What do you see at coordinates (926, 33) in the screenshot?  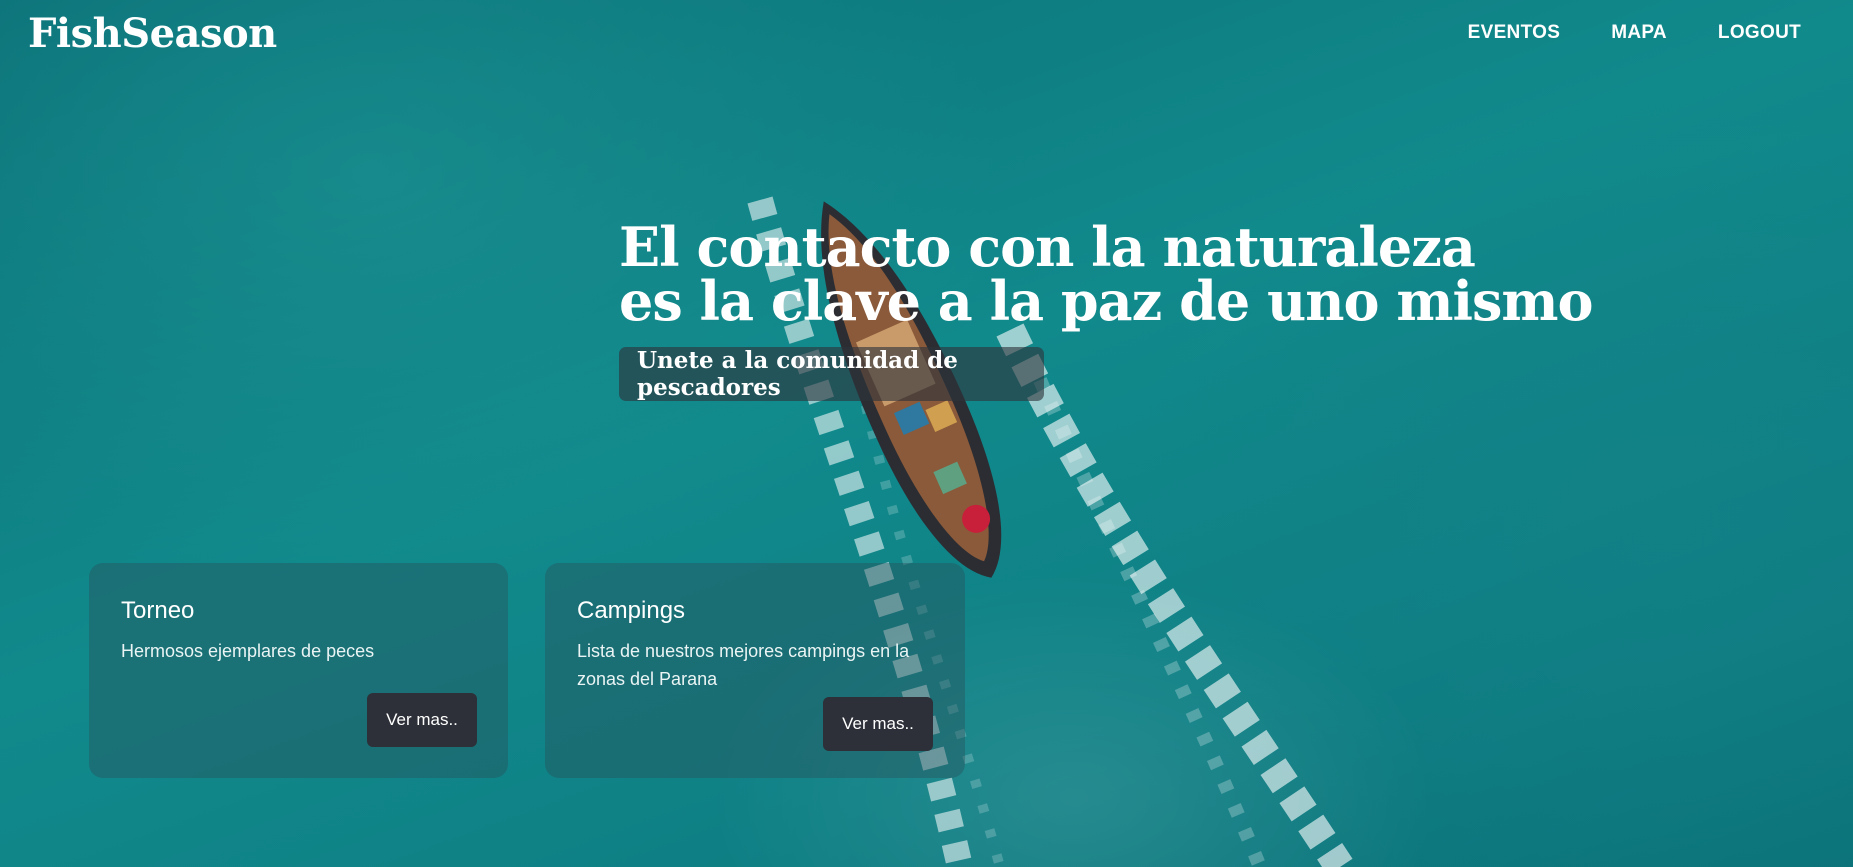 I see `top-navbar: FishSeason EVENTOS MAPA LOGOUT` at bounding box center [926, 33].